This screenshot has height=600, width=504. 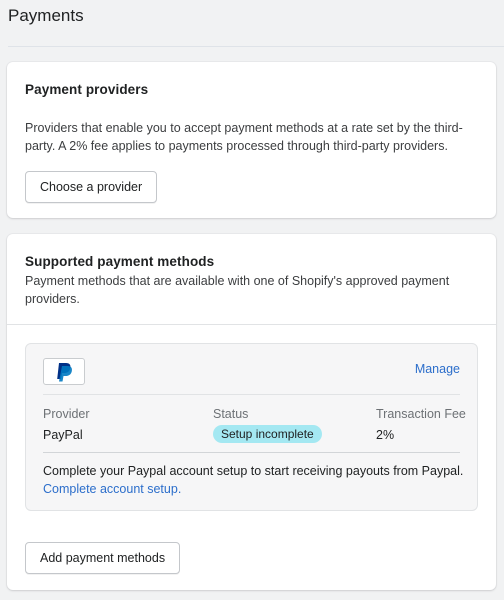 What do you see at coordinates (231, 414) in the screenshot?
I see `status-column-label: Status` at bounding box center [231, 414].